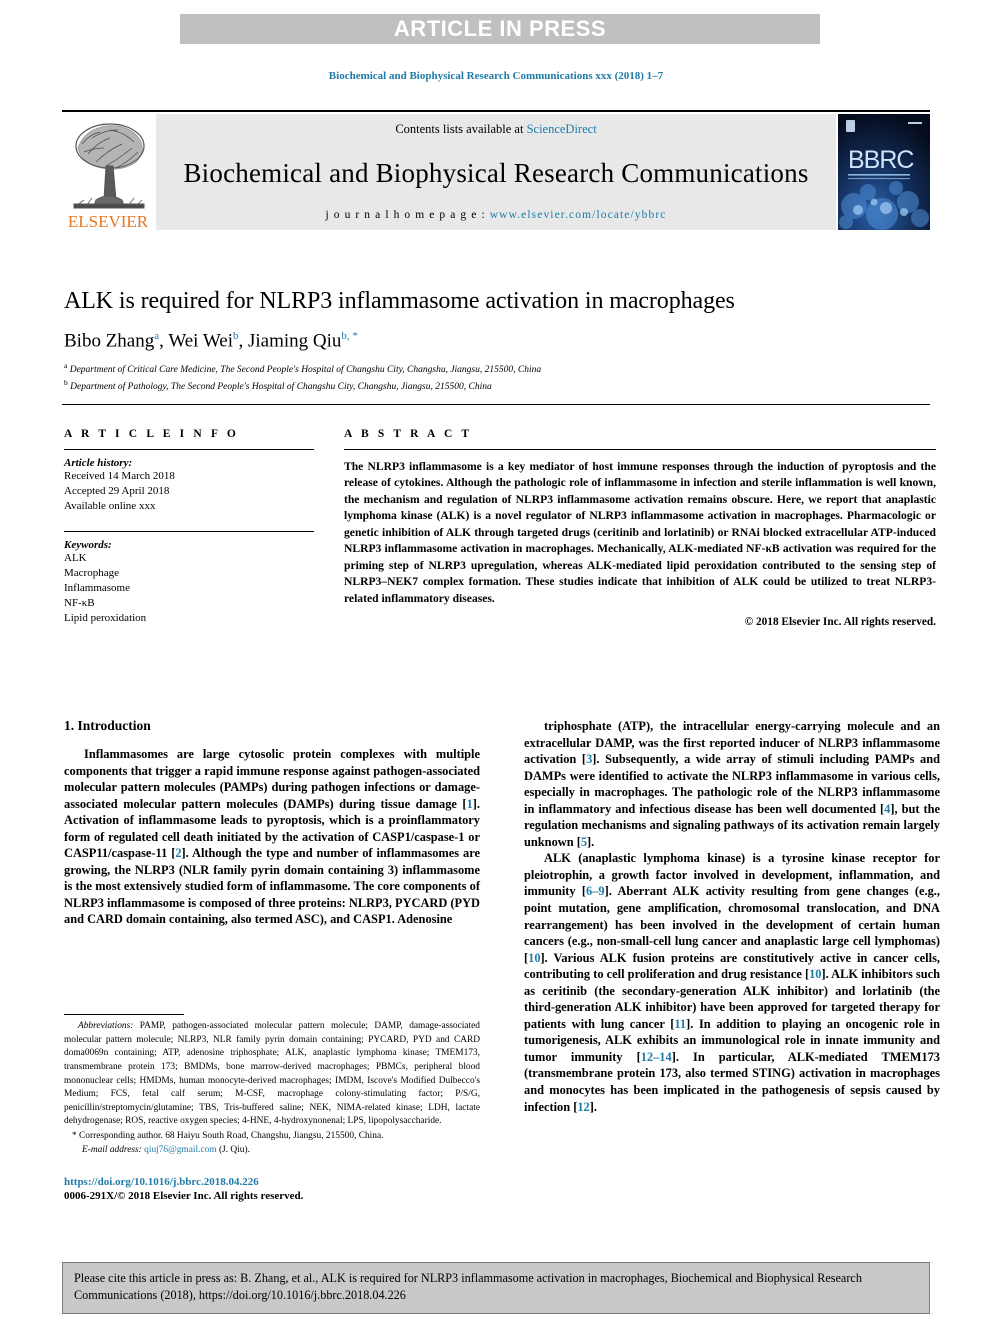 The height and width of the screenshot is (1323, 992). What do you see at coordinates (109, 166) in the screenshot?
I see `elsevier-tree-icon` at bounding box center [109, 166].